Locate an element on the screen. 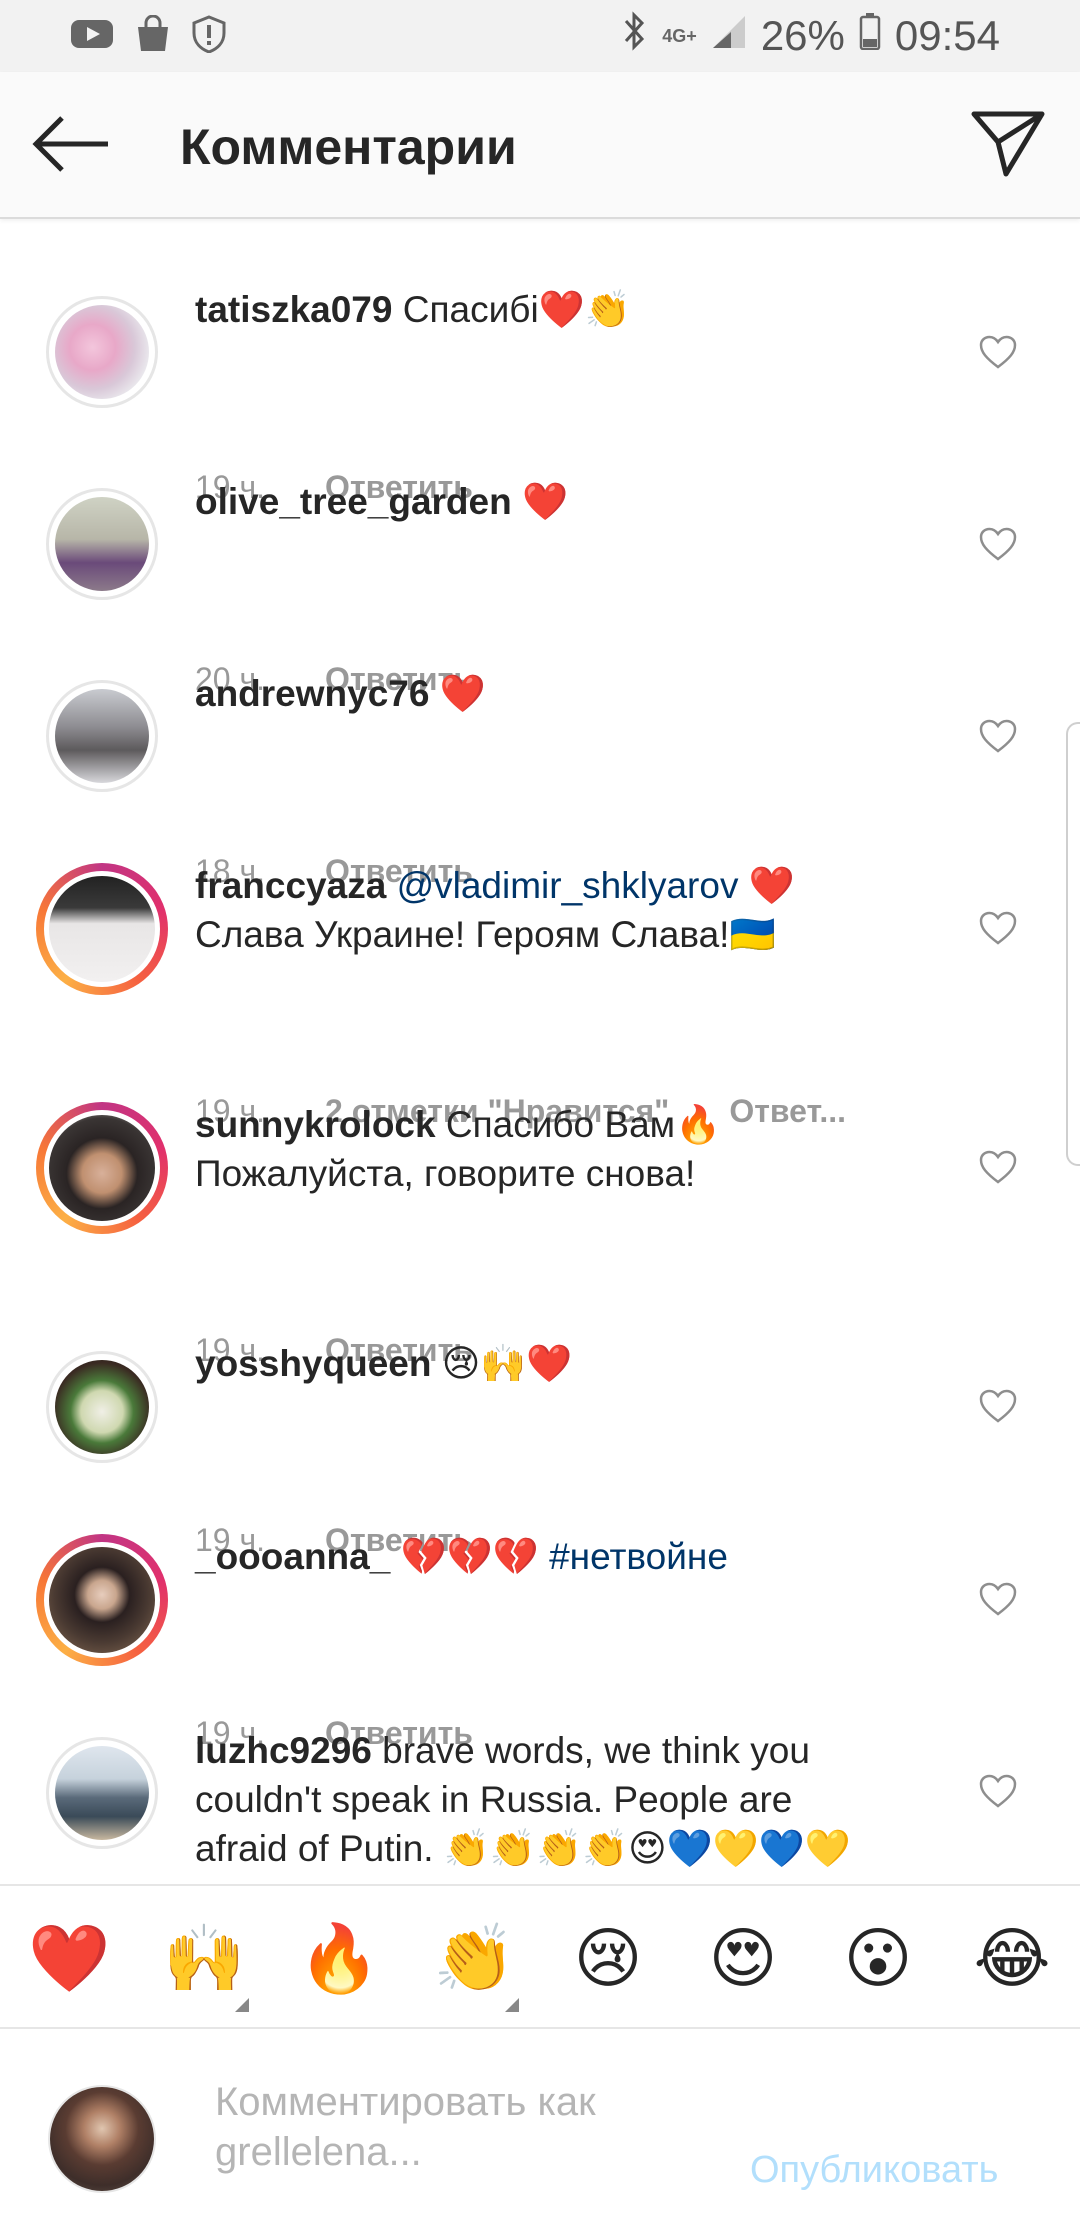  comment-username: _oooanna_ is located at coordinates (292, 1556).